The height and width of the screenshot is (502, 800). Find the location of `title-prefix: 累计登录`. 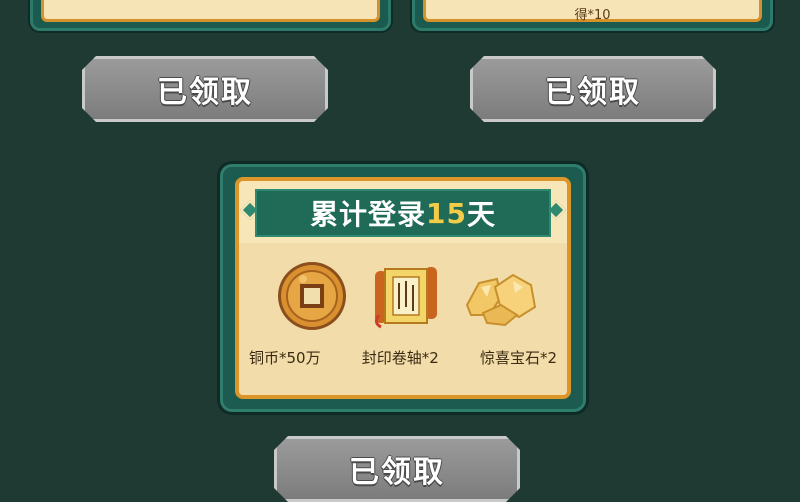

title-prefix: 累计登录 is located at coordinates (368, 214).